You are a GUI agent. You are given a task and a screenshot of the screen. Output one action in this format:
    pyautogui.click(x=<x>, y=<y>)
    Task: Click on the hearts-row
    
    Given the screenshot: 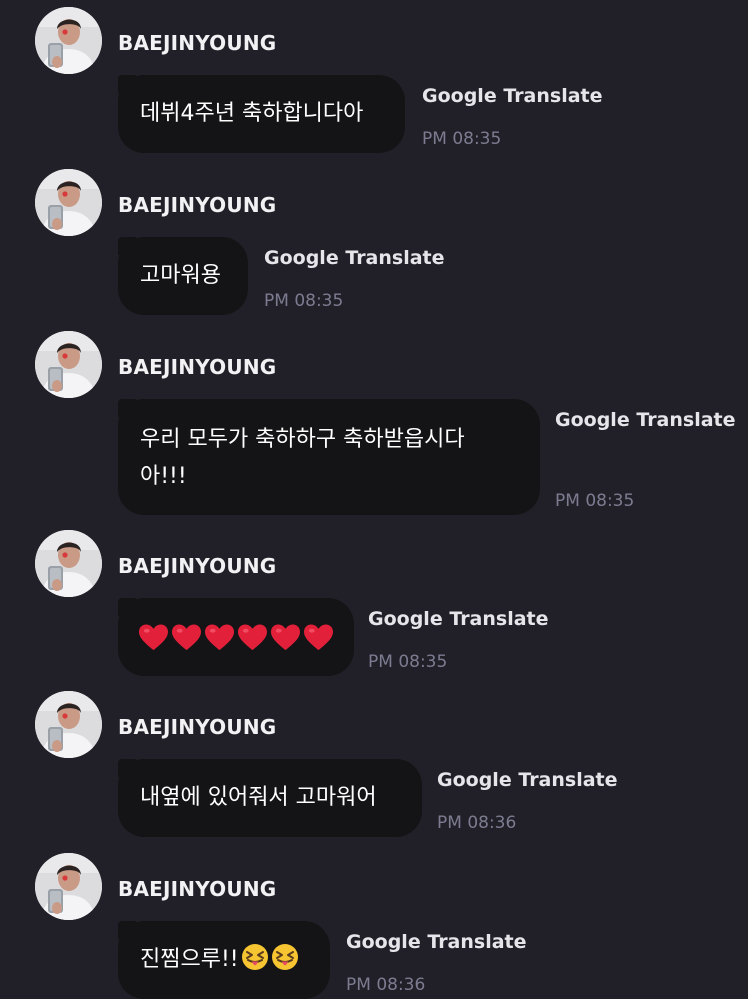 What is the action you would take?
    pyautogui.click(x=236, y=637)
    